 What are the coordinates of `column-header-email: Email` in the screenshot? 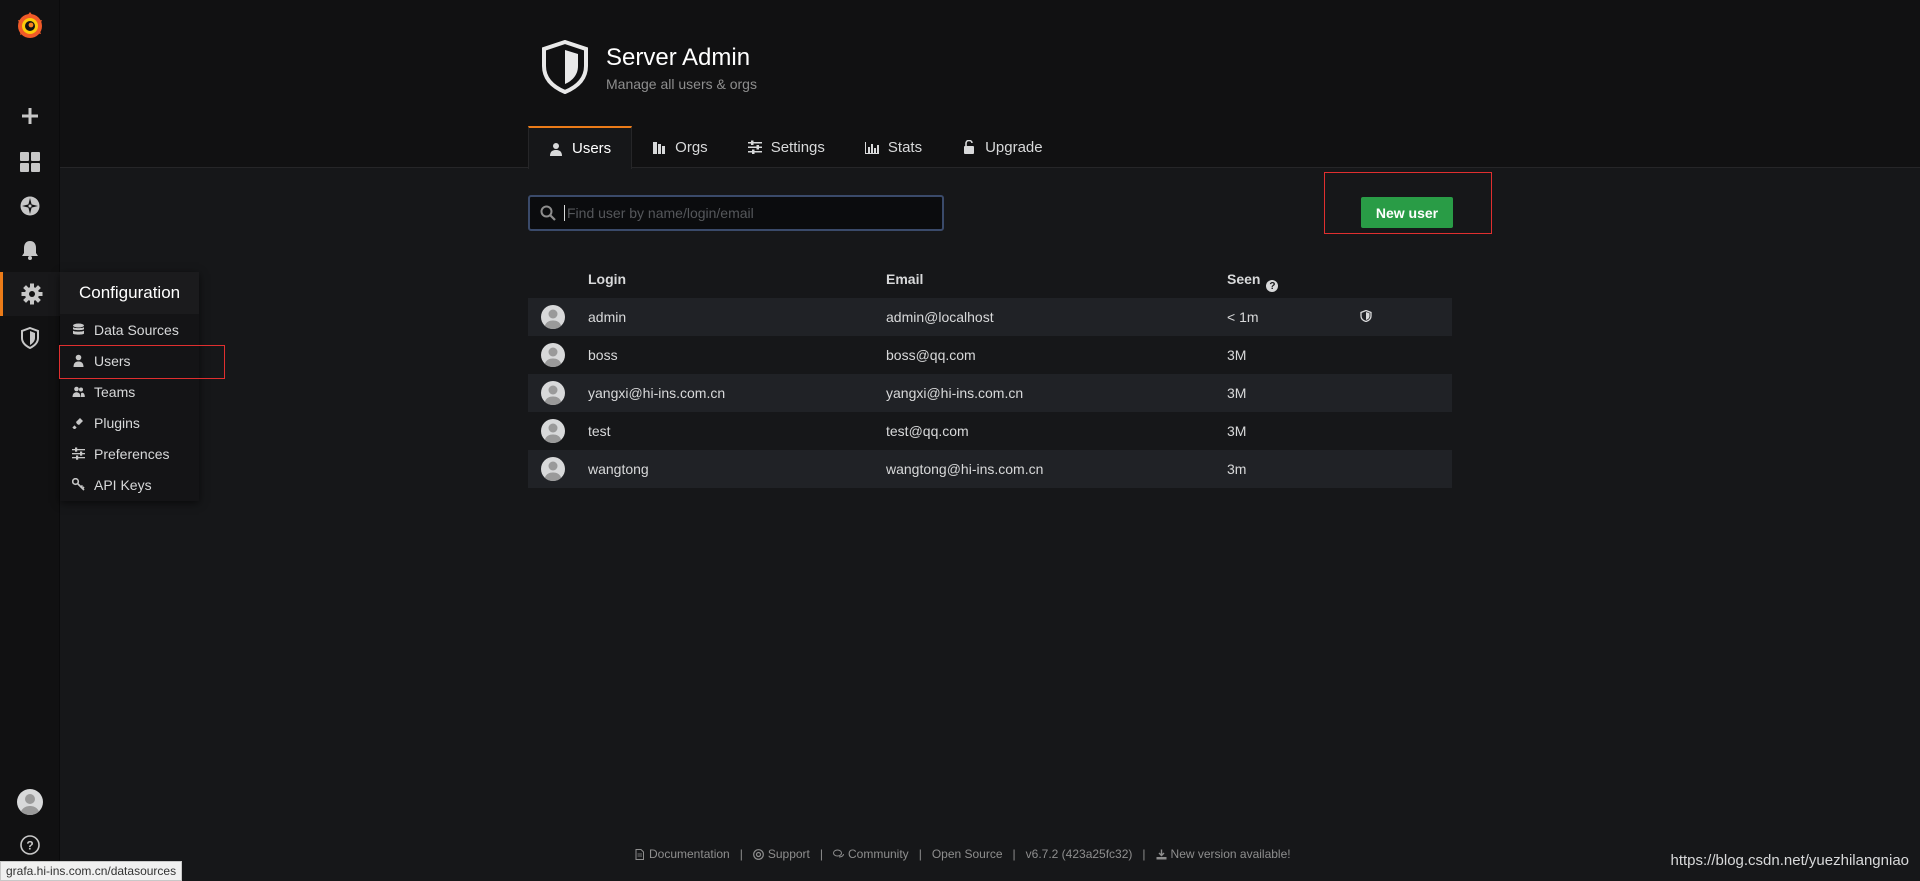 It's located at (905, 279).